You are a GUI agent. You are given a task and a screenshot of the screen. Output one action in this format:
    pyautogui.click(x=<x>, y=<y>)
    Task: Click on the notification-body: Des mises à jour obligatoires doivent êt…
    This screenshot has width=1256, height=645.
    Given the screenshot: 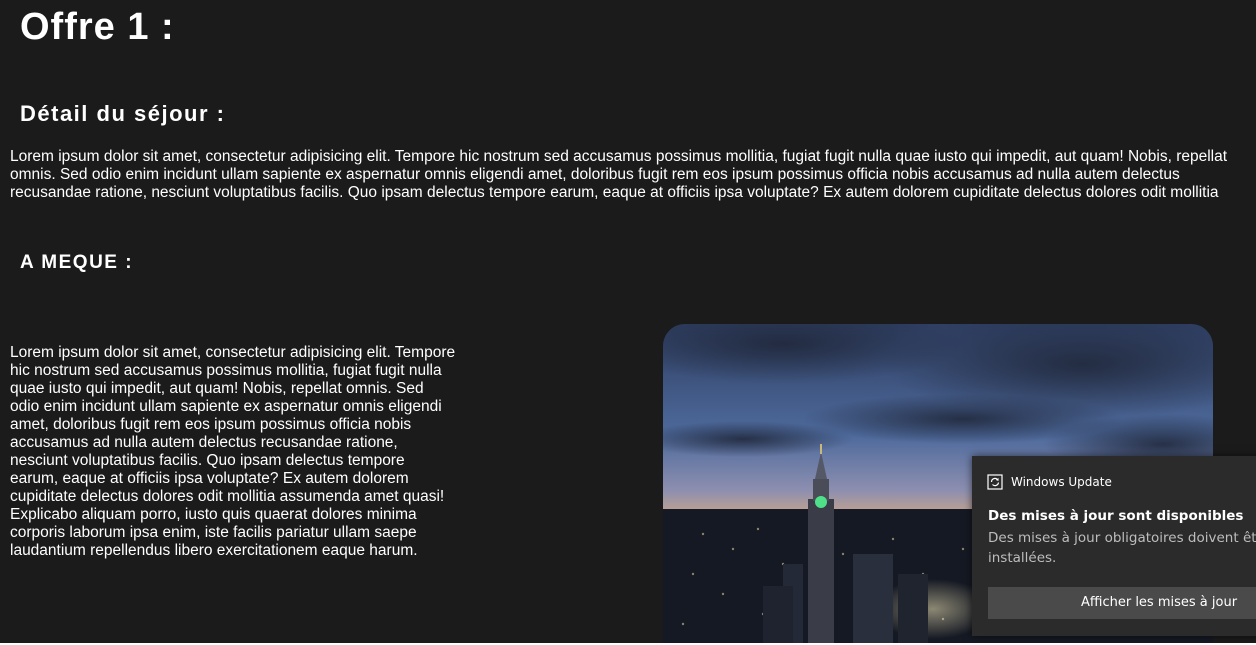 What is the action you would take?
    pyautogui.click(x=1122, y=548)
    